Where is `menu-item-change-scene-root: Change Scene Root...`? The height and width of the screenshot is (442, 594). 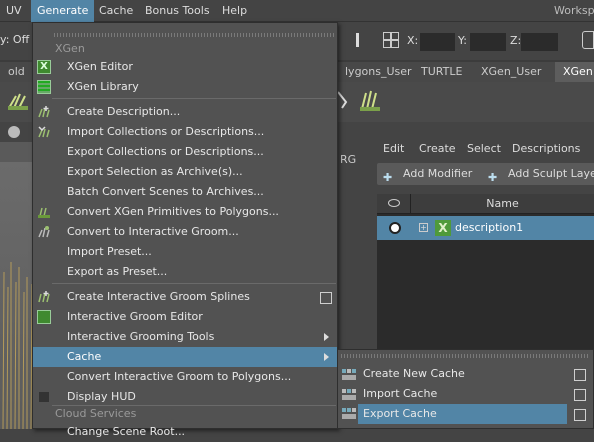 menu-item-change-scene-root: Change Scene Root... is located at coordinates (185, 432).